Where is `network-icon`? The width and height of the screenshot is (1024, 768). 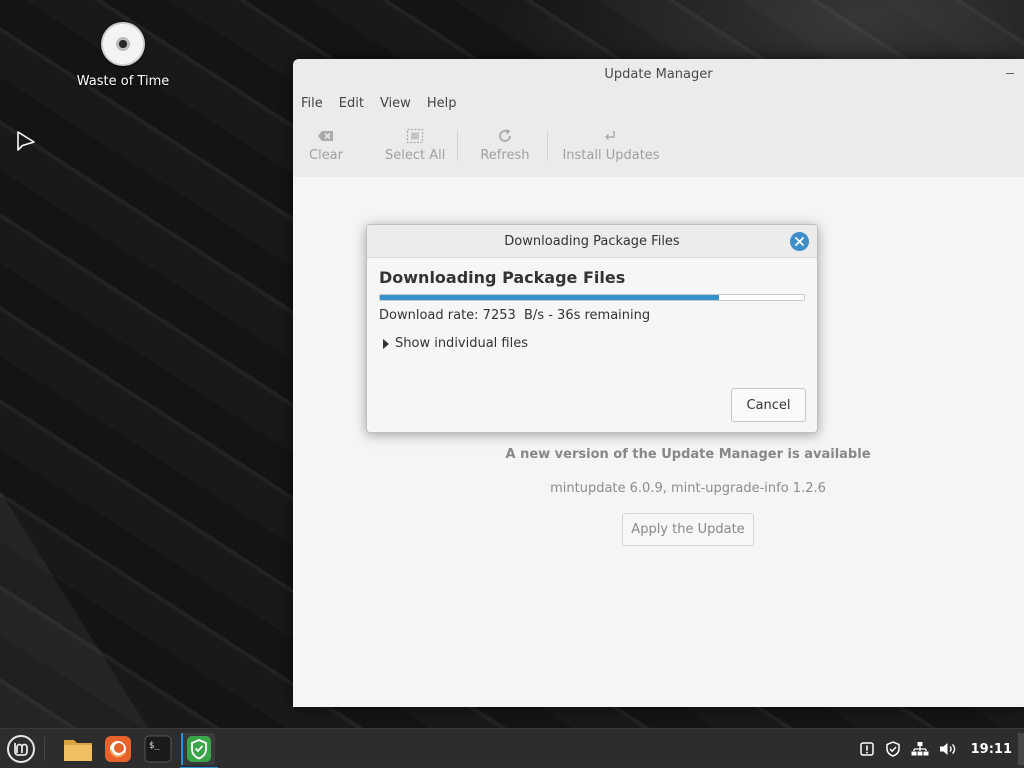 network-icon is located at coordinates (920, 749).